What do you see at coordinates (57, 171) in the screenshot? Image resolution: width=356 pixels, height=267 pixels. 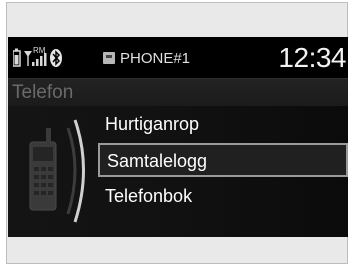 I see `phone-icon` at bounding box center [57, 171].